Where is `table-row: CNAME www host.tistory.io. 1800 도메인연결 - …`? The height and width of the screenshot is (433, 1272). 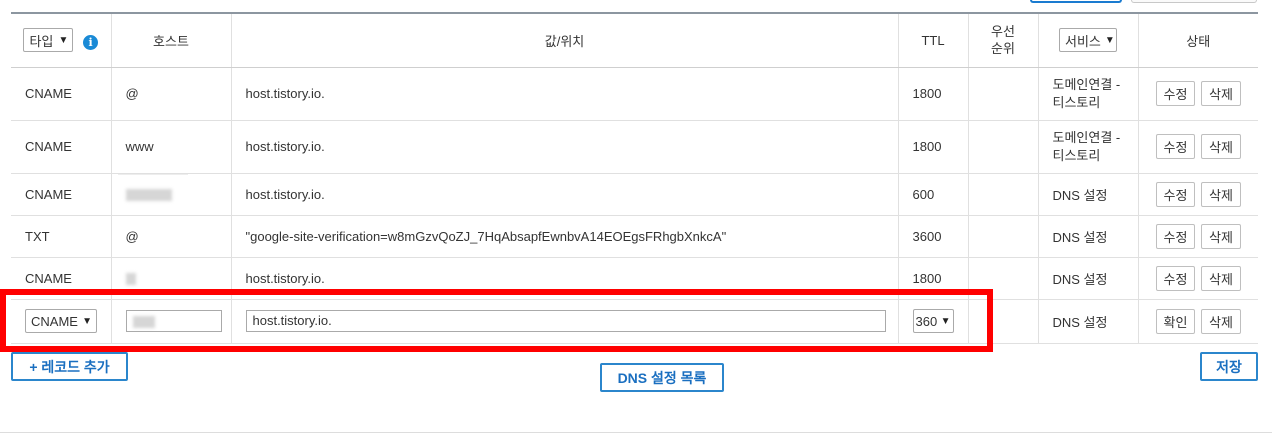 table-row: CNAME www host.tistory.io. 1800 도메인연결 - … is located at coordinates (634, 147).